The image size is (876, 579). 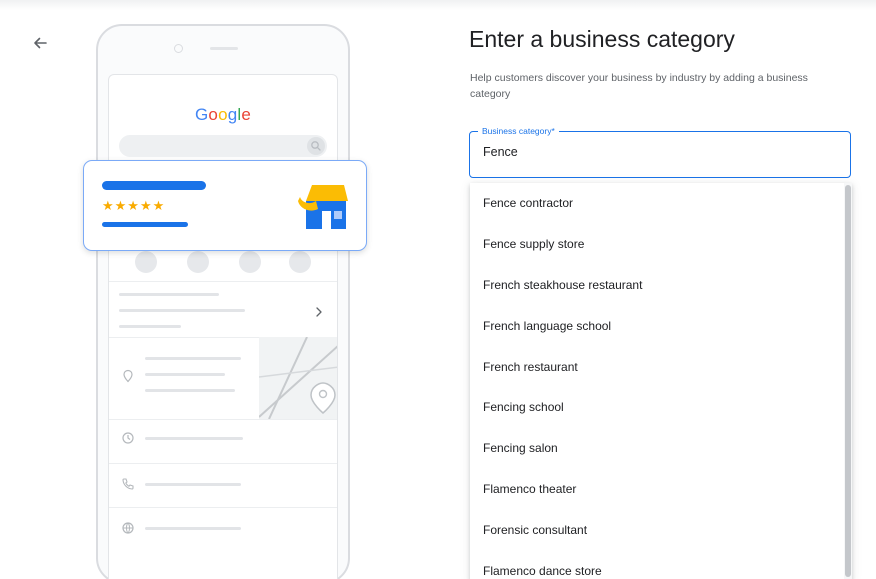 What do you see at coordinates (661, 529) in the screenshot?
I see `suggestion-option: Forensic consultant` at bounding box center [661, 529].